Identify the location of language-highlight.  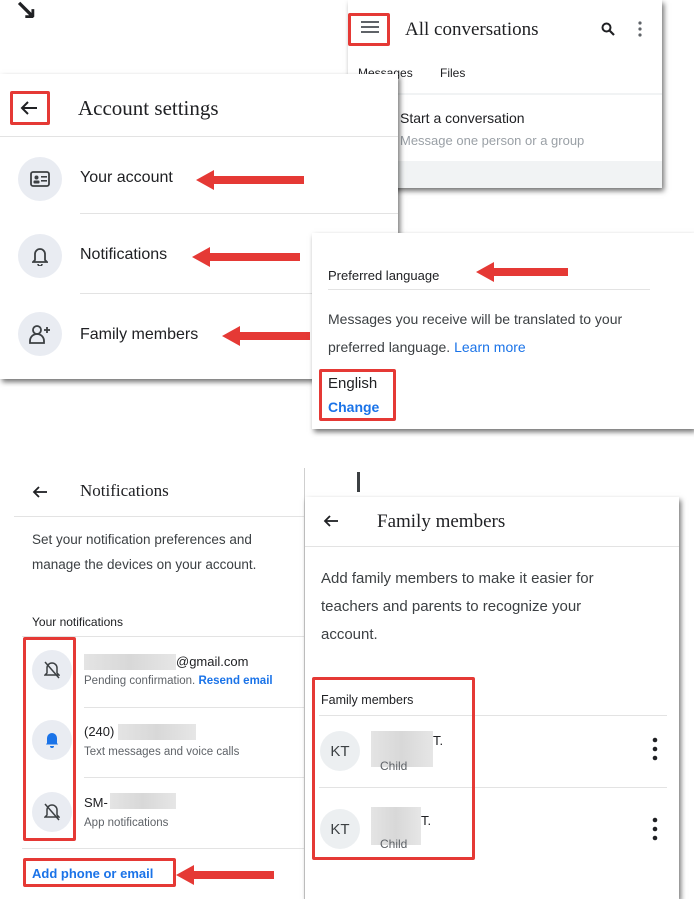
(357, 395).